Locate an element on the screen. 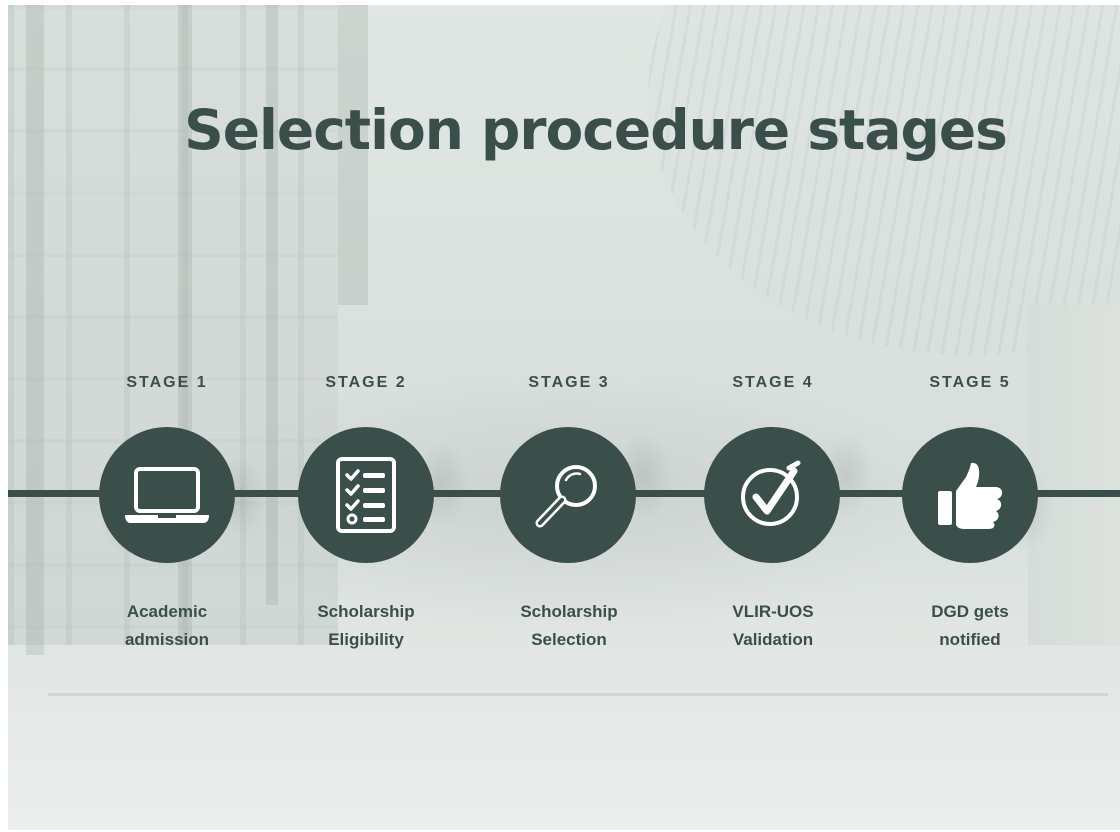 The width and height of the screenshot is (1120, 832). background-pillar is located at coordinates (272, 305).